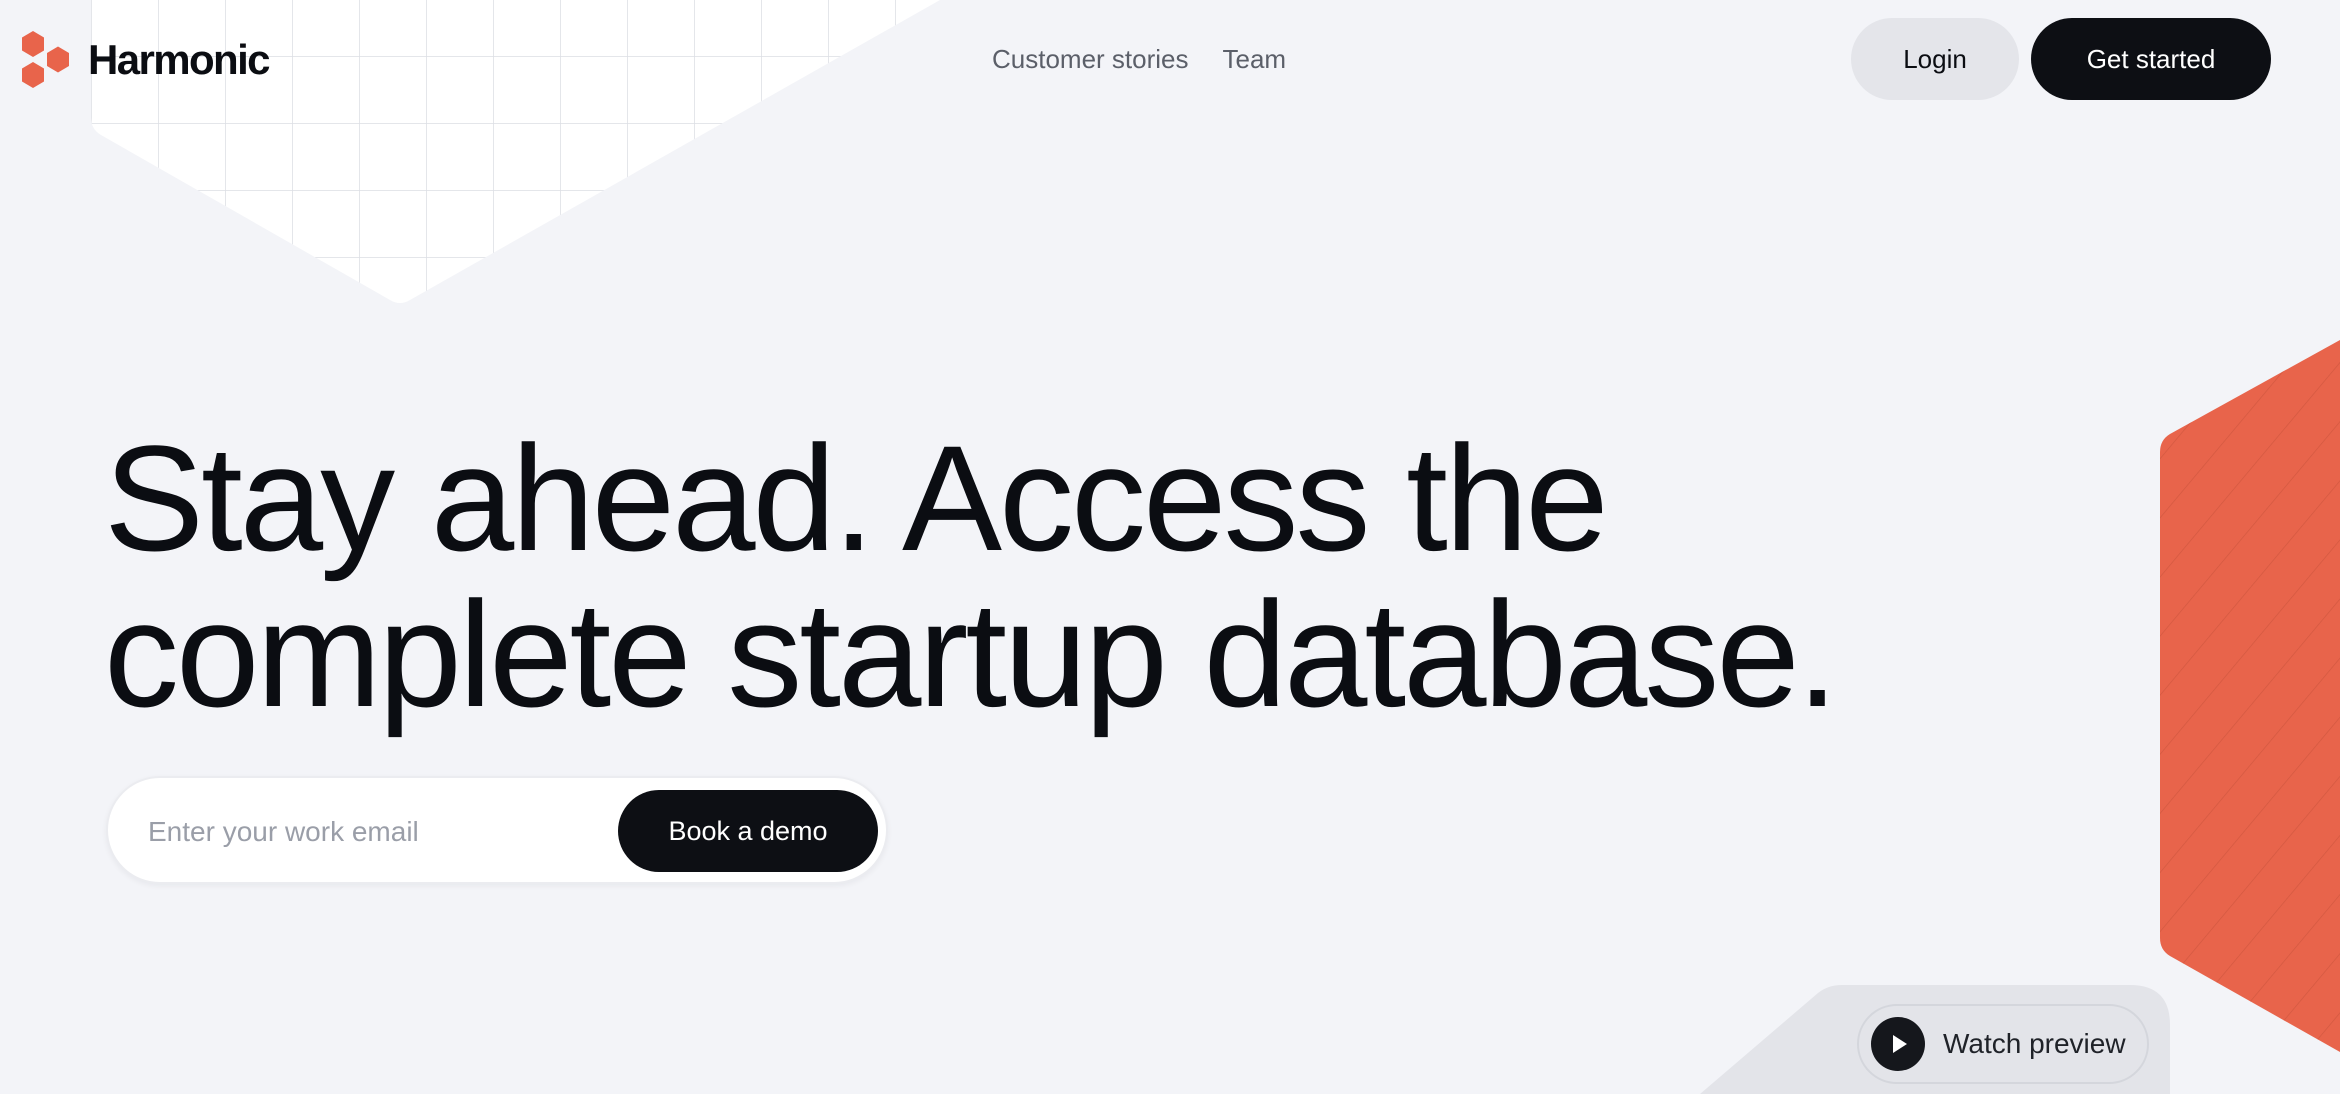 The image size is (2340, 1094). I want to click on book-demo-button: Book a demo, so click(748, 831).